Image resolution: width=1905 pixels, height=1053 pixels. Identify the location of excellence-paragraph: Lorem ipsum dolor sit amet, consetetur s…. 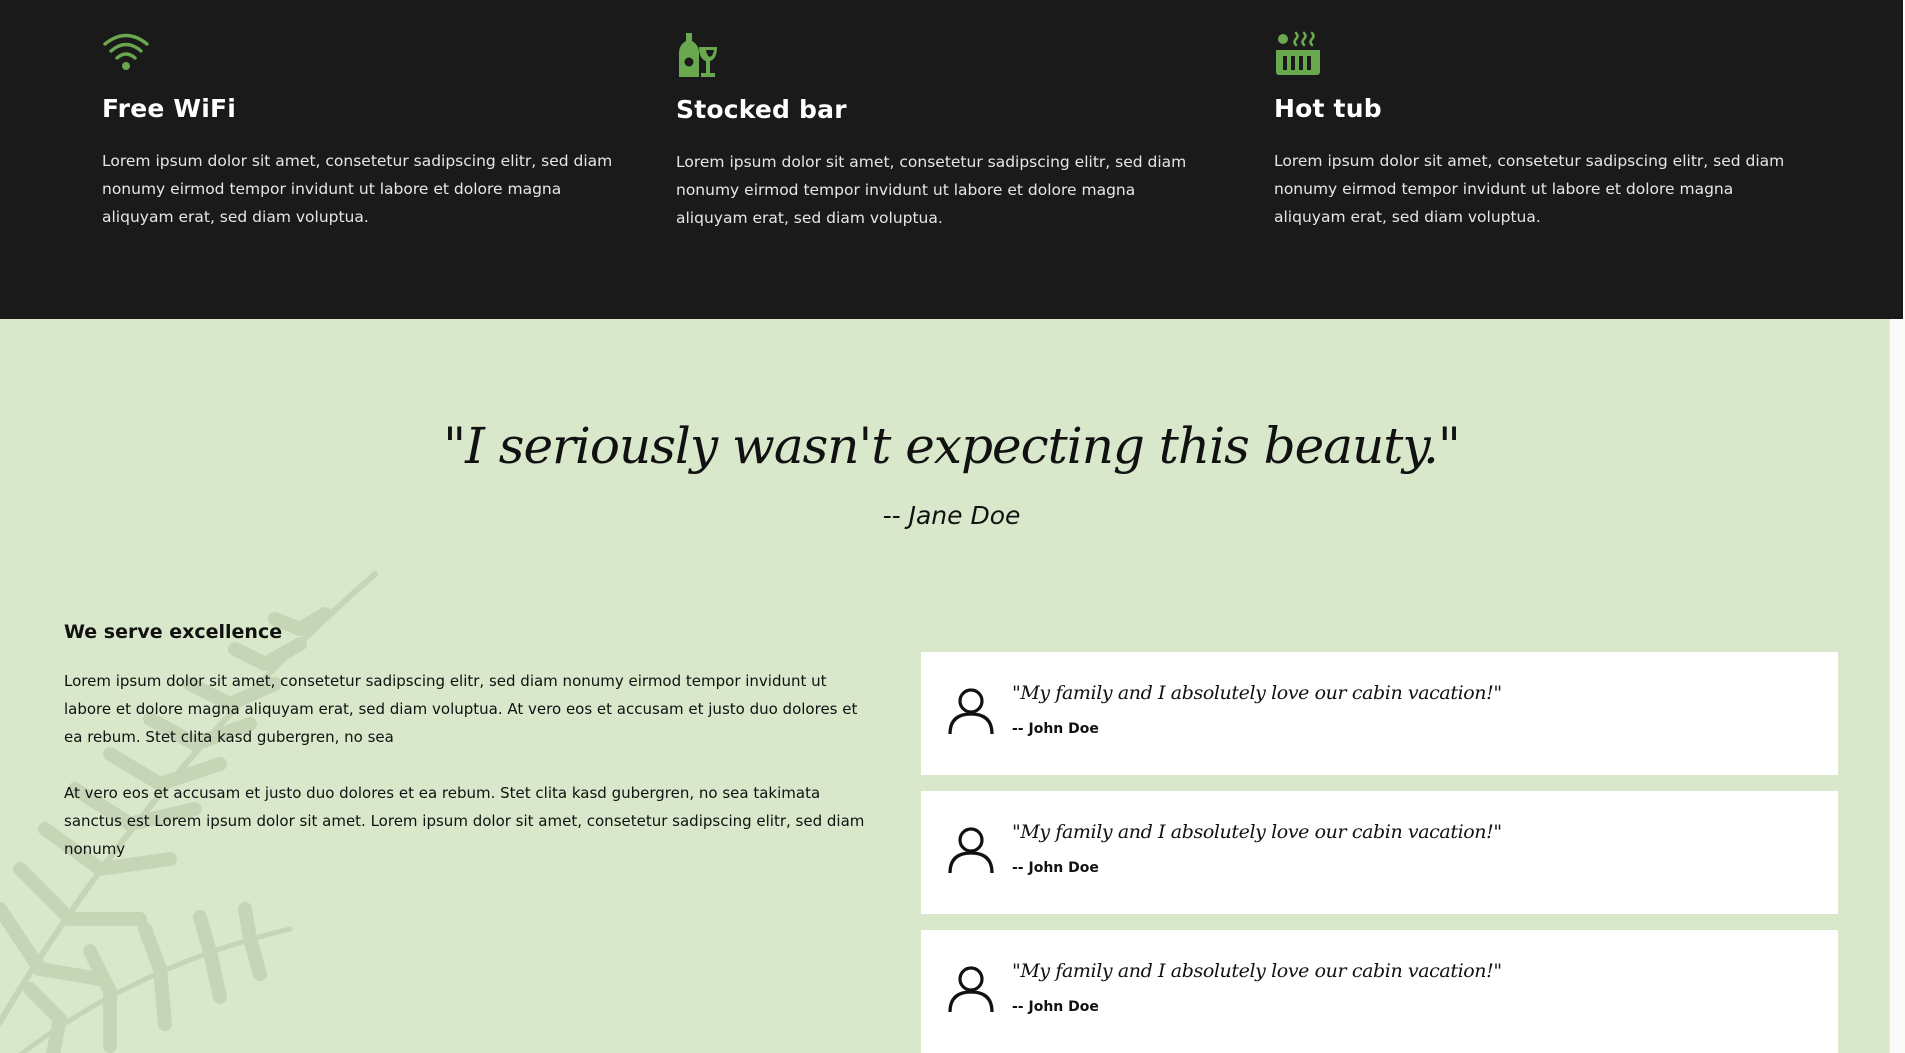
(461, 709).